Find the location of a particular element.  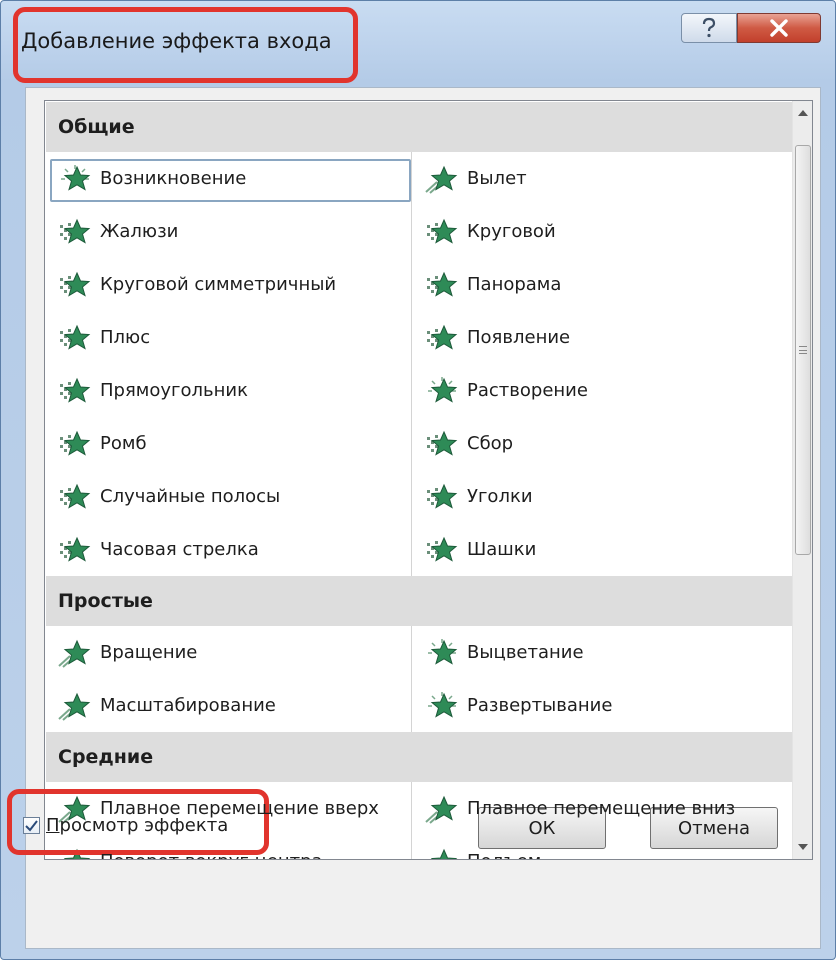

effect-item-label: Уголки is located at coordinates (500, 496).